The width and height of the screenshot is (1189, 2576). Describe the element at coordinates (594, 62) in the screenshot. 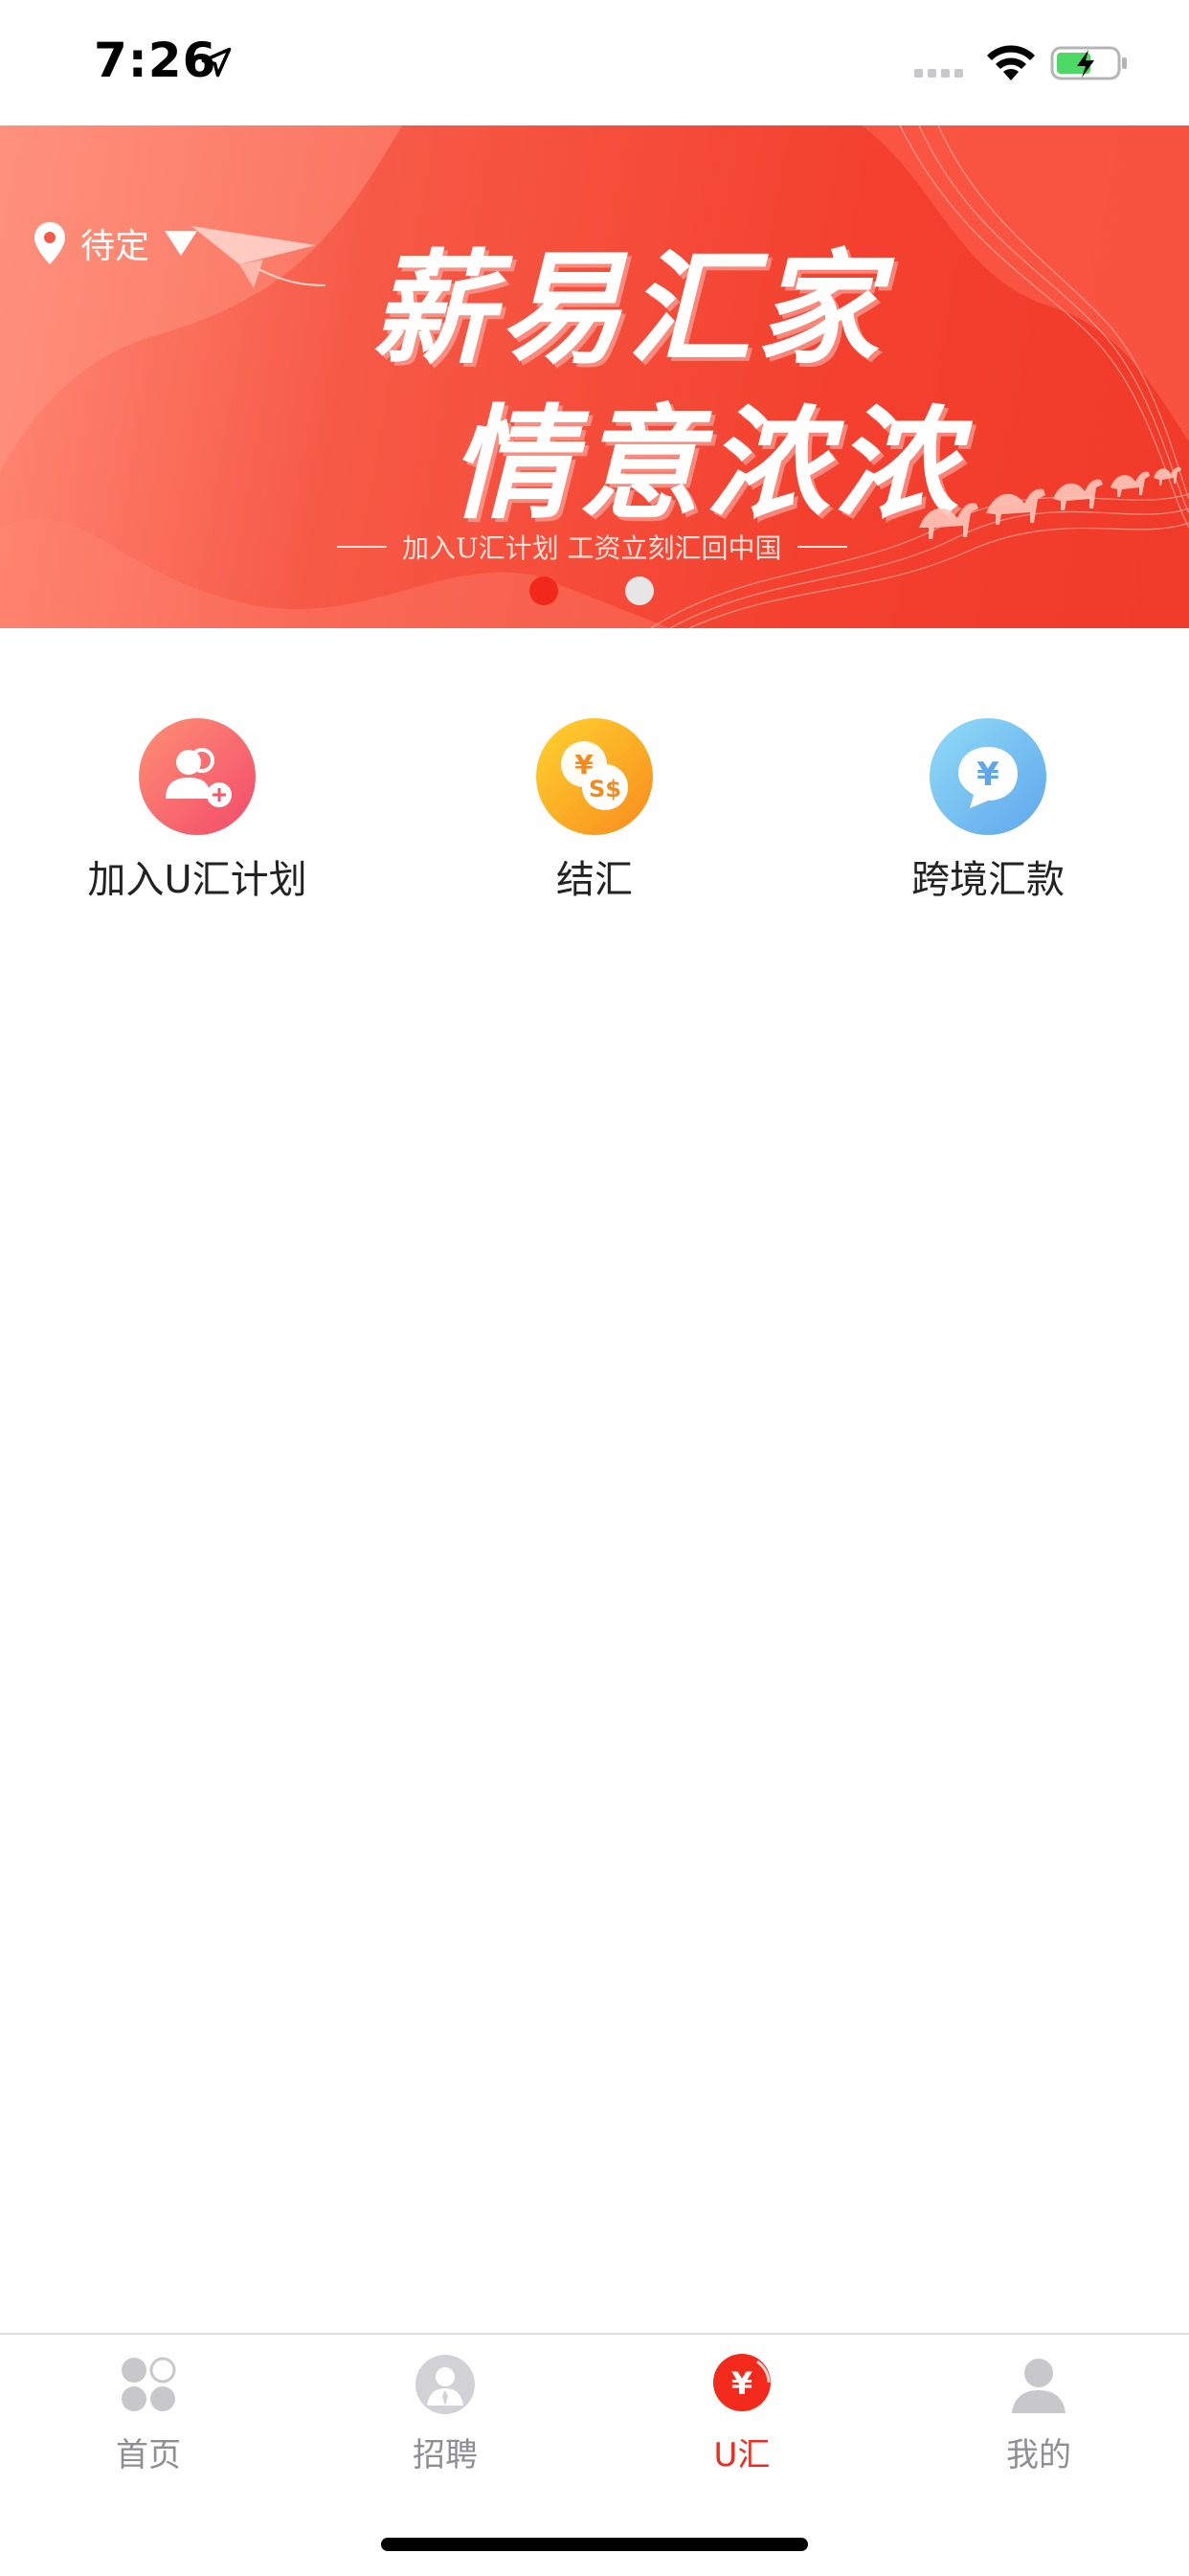

I see `status-bar: 7:26` at that location.